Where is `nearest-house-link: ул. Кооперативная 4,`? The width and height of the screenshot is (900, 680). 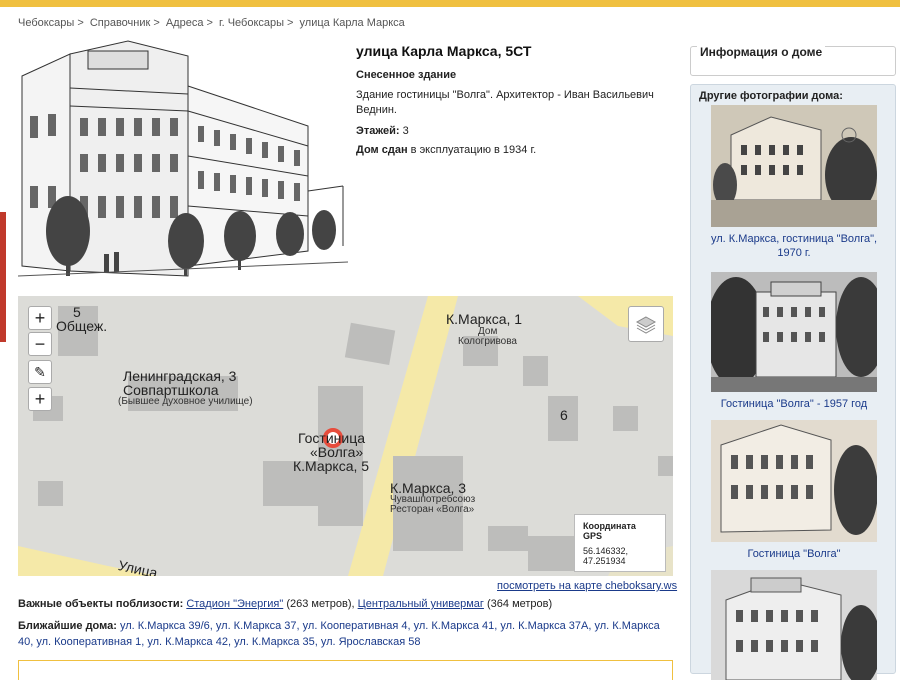
nearest-house-link: ул. Кооперативная 4, is located at coordinates (357, 626).